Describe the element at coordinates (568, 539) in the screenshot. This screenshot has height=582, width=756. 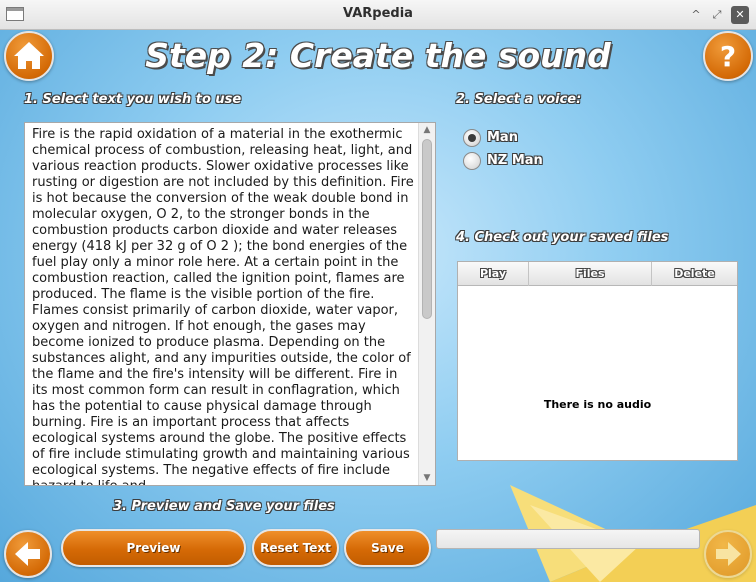
I see `progress-bar` at that location.